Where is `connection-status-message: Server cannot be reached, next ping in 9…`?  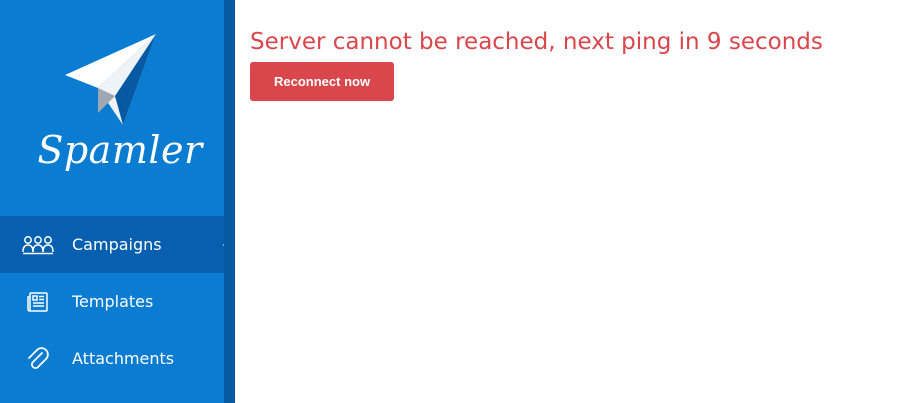 connection-status-message: Server cannot be reached, next ping in 9… is located at coordinates (536, 42).